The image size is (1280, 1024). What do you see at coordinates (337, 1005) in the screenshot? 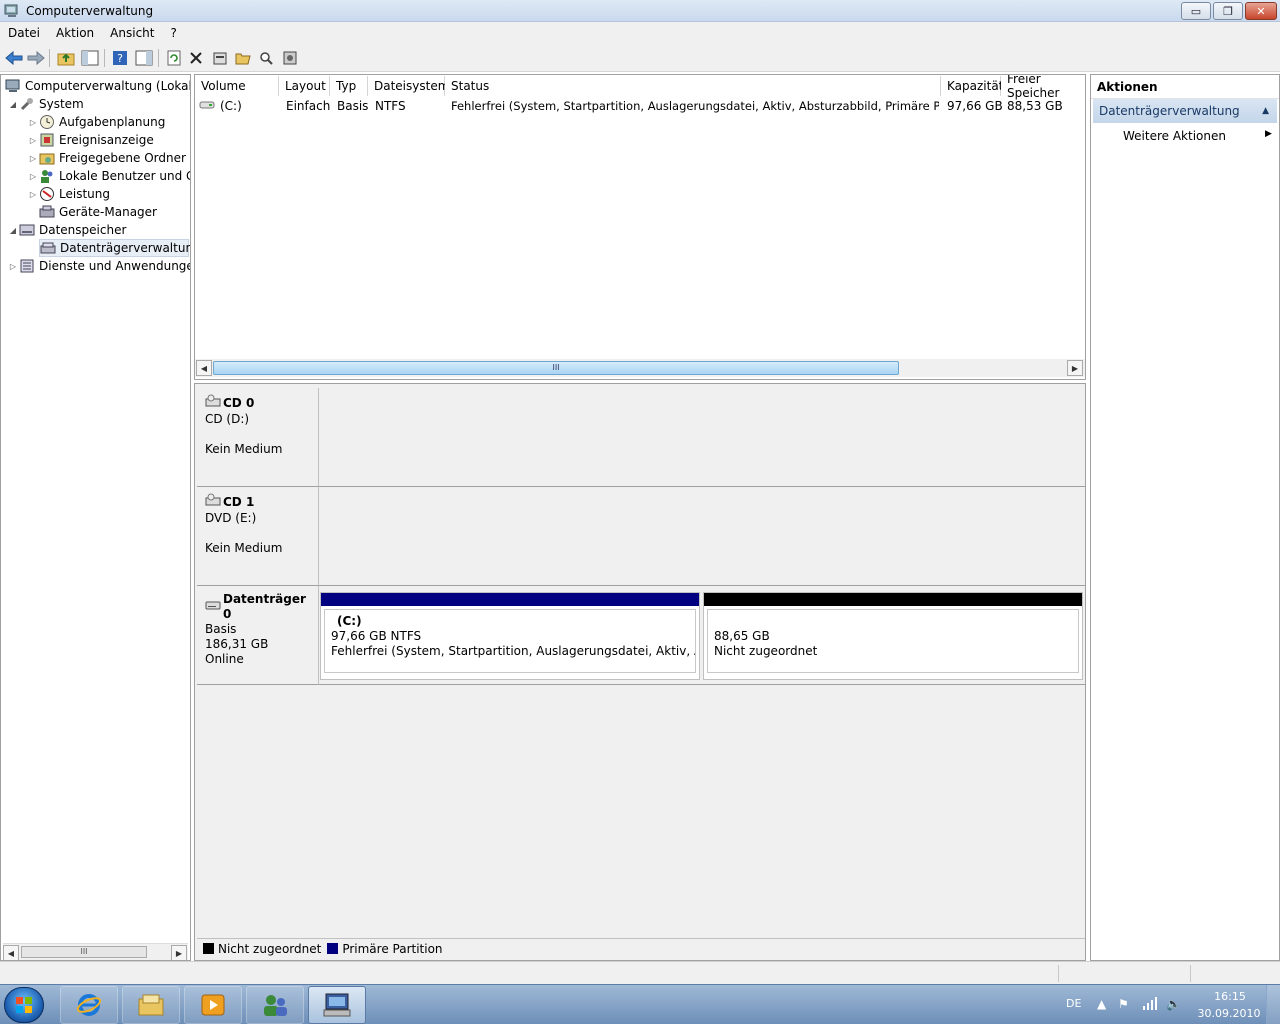
I see `taskbar-computer-management` at bounding box center [337, 1005].